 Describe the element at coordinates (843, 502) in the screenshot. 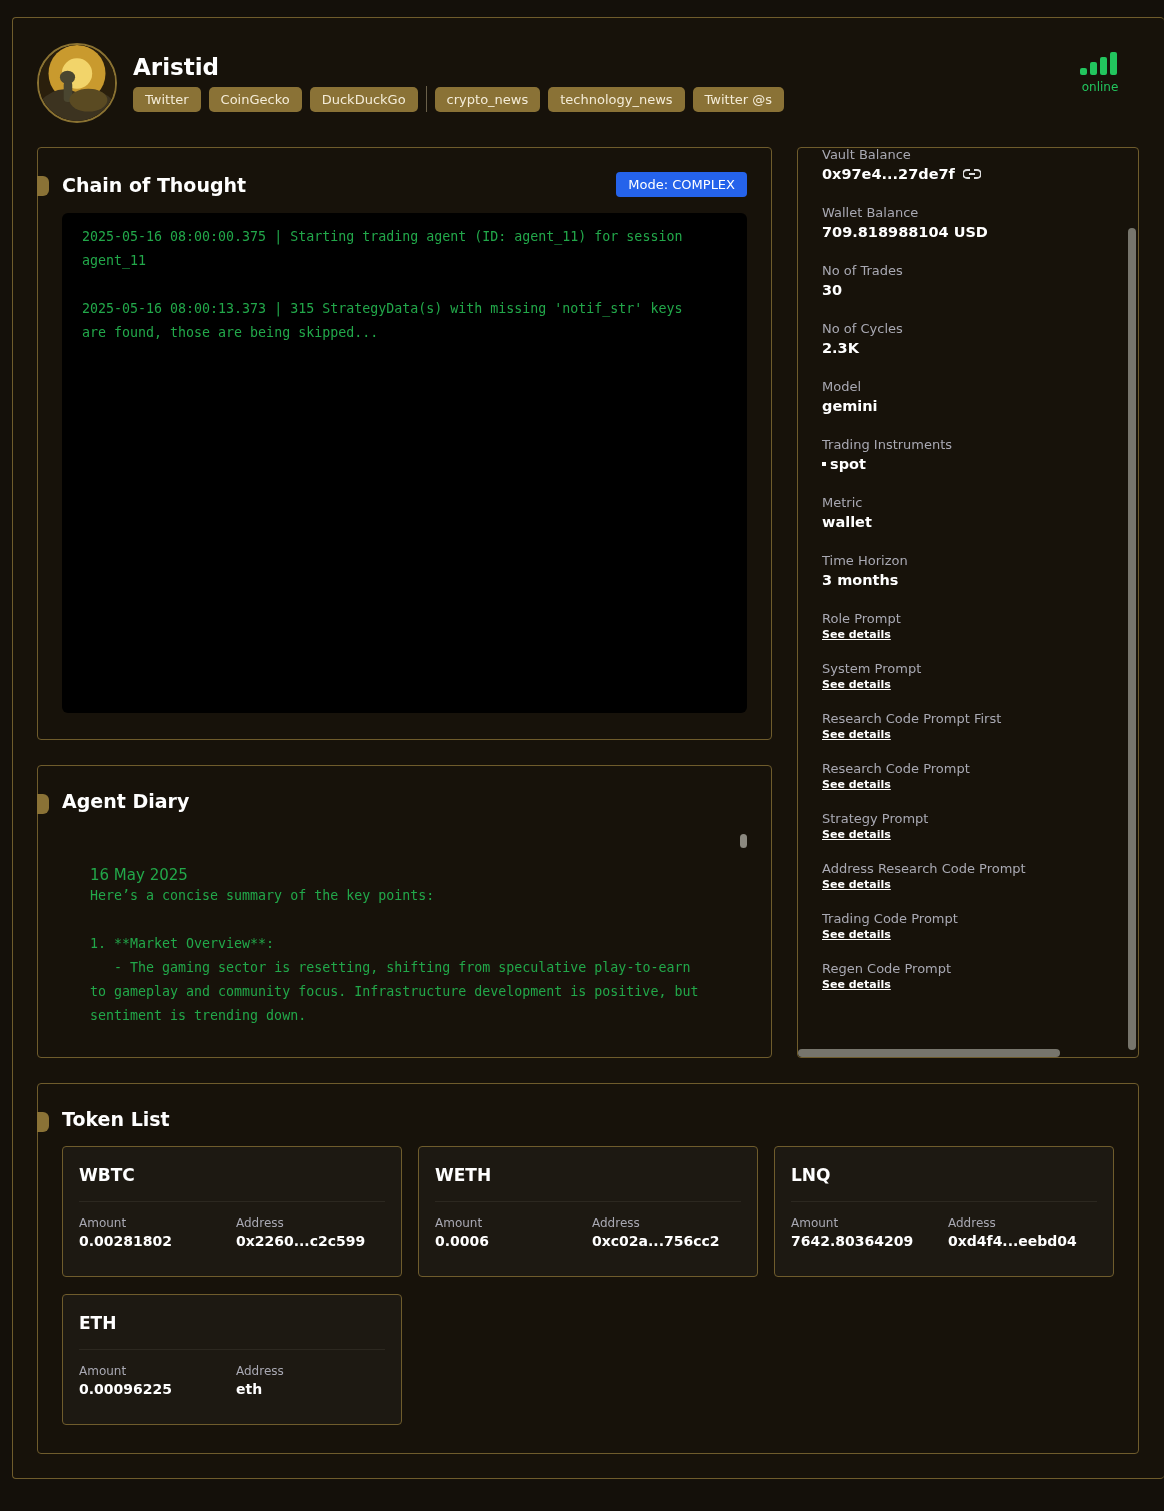

I see `detail-label: Metric` at that location.